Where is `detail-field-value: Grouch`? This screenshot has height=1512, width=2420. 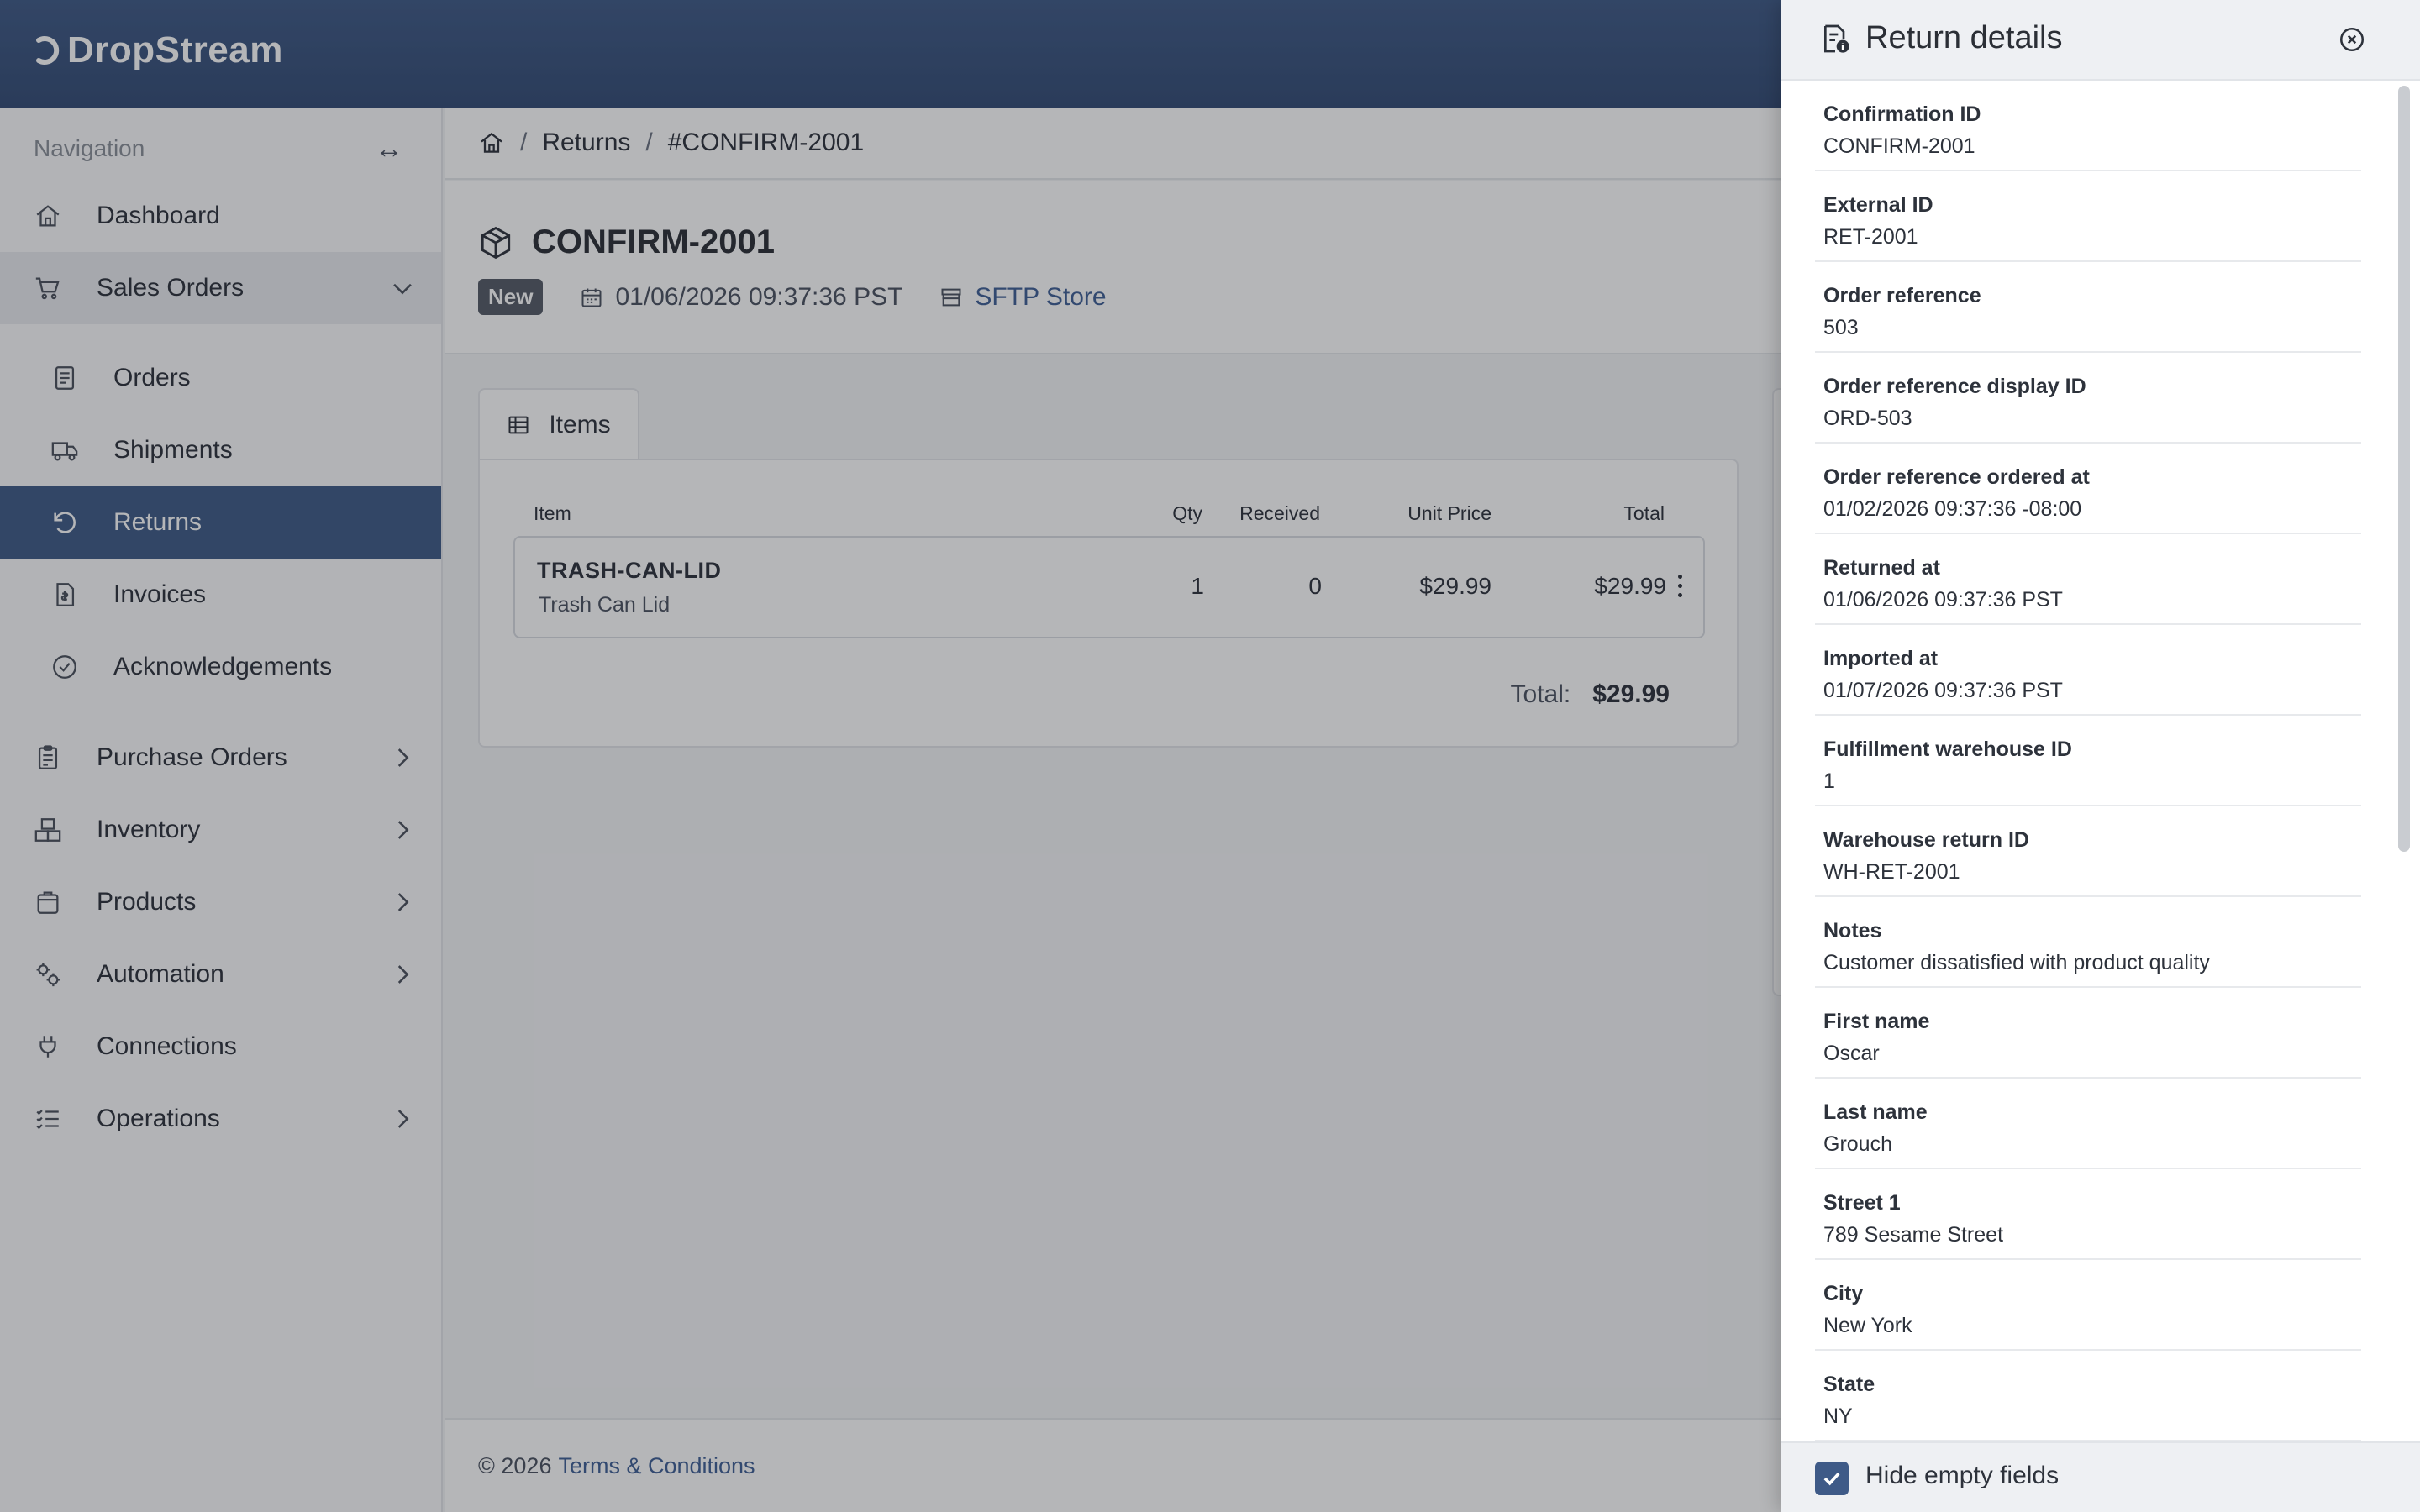
detail-field-value: Grouch is located at coordinates (1858, 1144).